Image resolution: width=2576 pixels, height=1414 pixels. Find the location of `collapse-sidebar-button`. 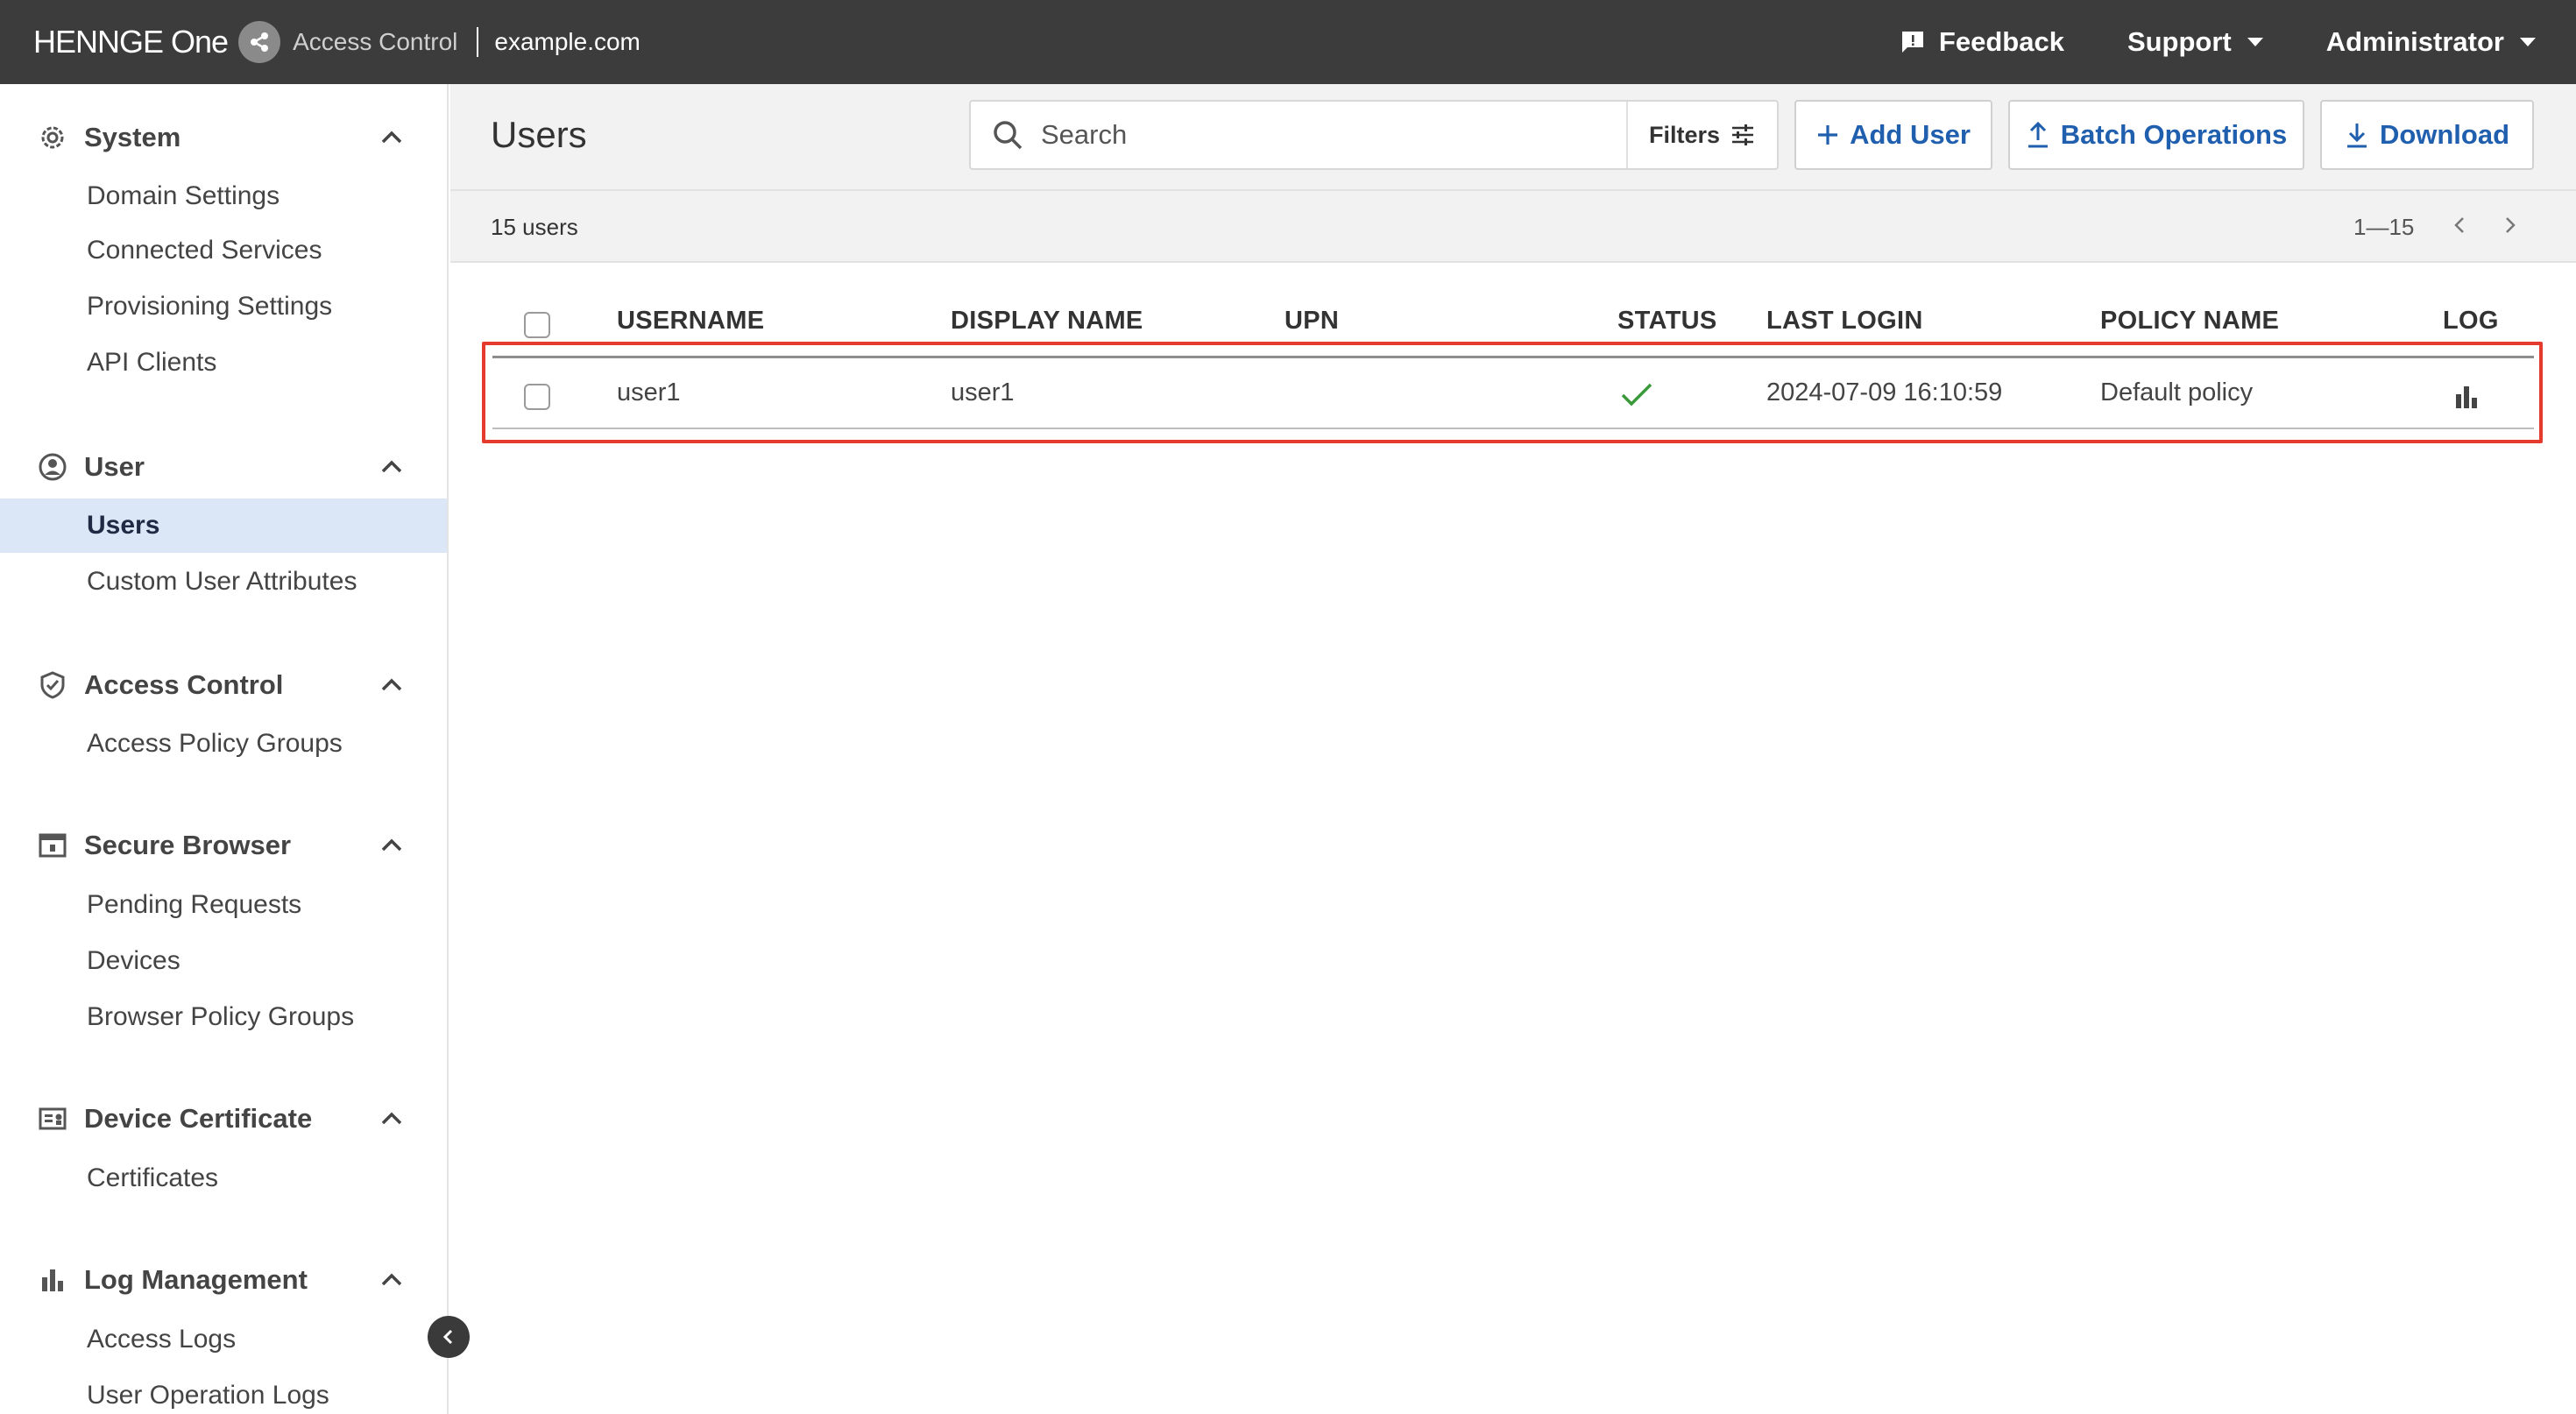

collapse-sidebar-button is located at coordinates (449, 1337).